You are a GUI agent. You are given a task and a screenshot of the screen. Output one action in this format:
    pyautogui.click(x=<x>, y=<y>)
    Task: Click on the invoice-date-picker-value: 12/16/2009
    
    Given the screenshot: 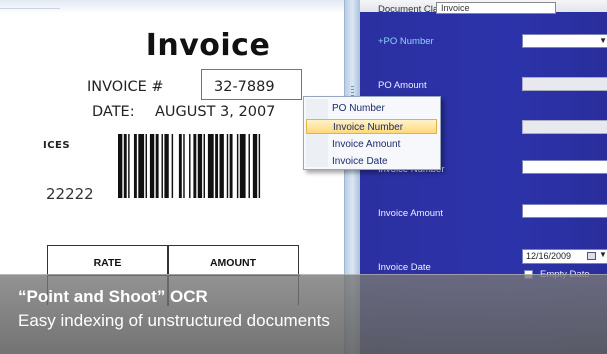 What is the action you would take?
    pyautogui.click(x=549, y=256)
    